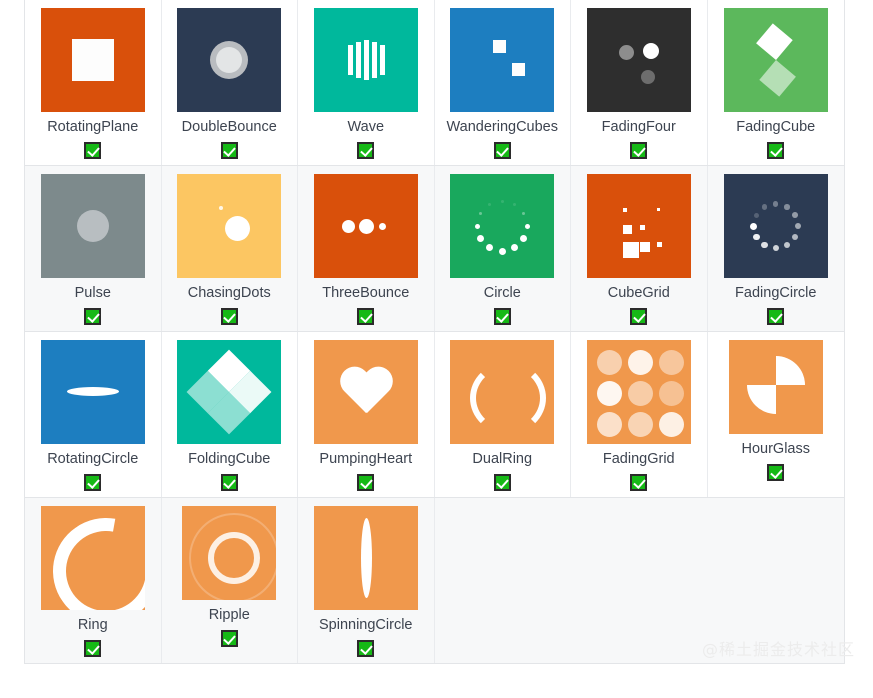 The width and height of the screenshot is (873, 698). What do you see at coordinates (229, 60) in the screenshot?
I see `double-bounce-spinner` at bounding box center [229, 60].